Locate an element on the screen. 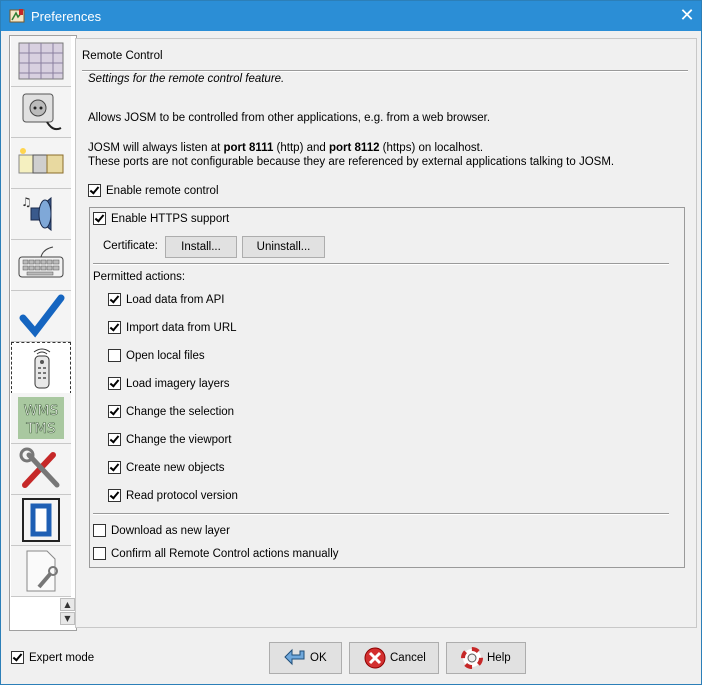 The height and width of the screenshot is (685, 702). tms-label: TMS is located at coordinates (40, 429).